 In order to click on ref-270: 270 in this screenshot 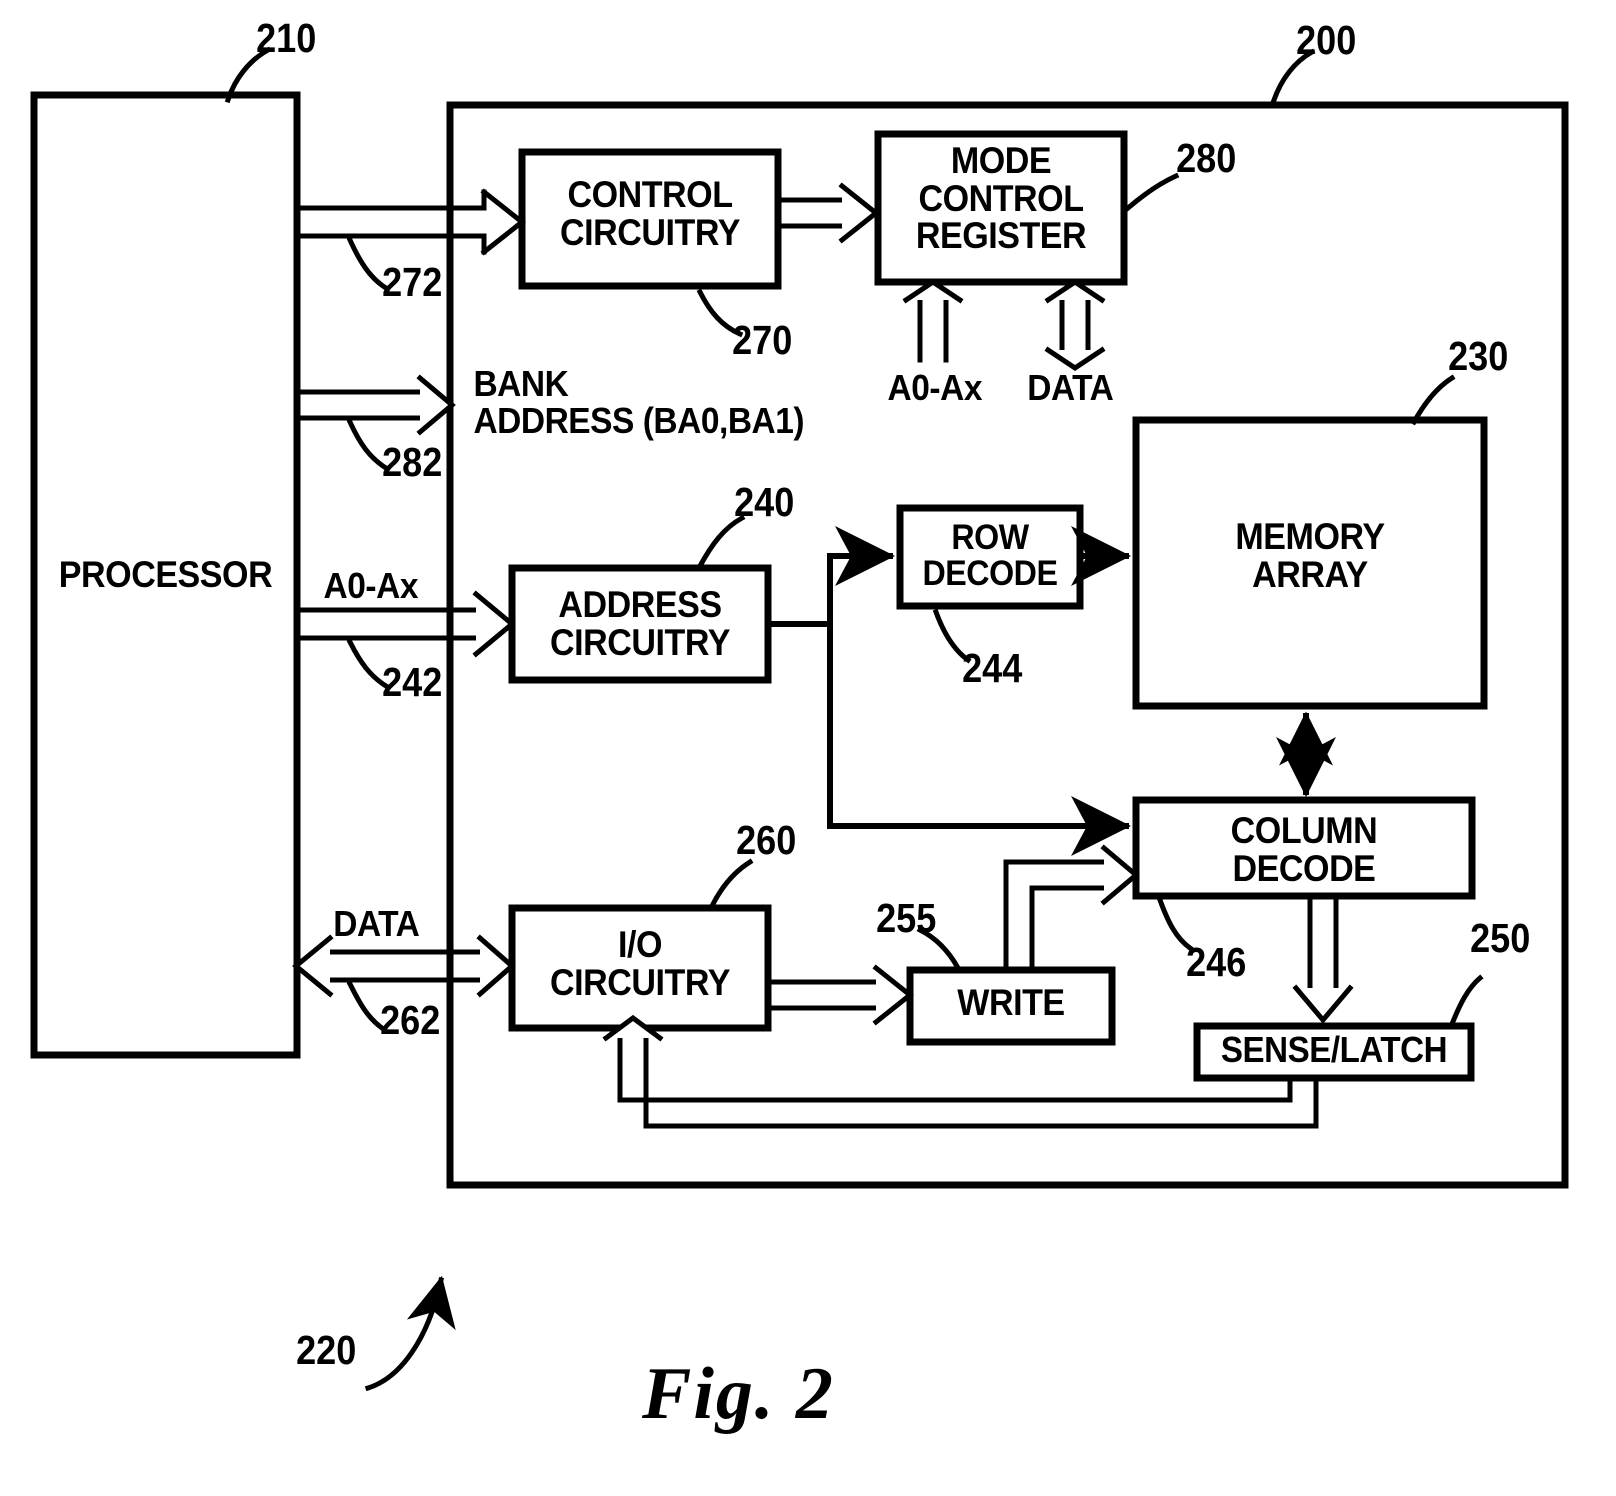, I will do `click(762, 340)`.